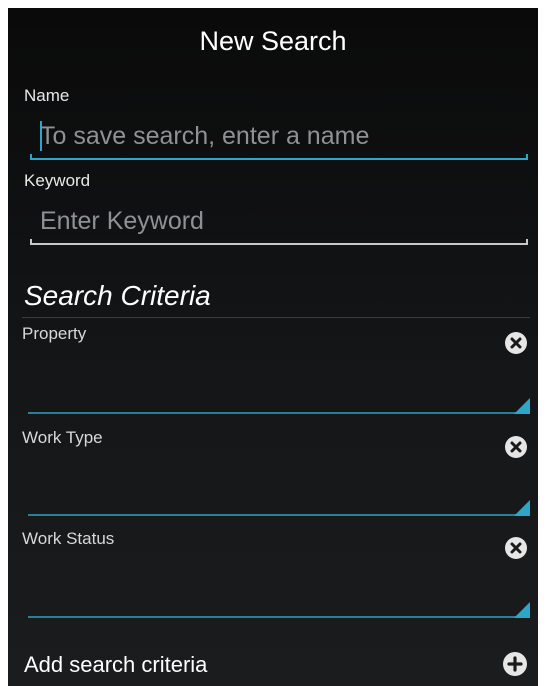 This screenshot has height=686, width=547. I want to click on property-spinner, so click(279, 406).